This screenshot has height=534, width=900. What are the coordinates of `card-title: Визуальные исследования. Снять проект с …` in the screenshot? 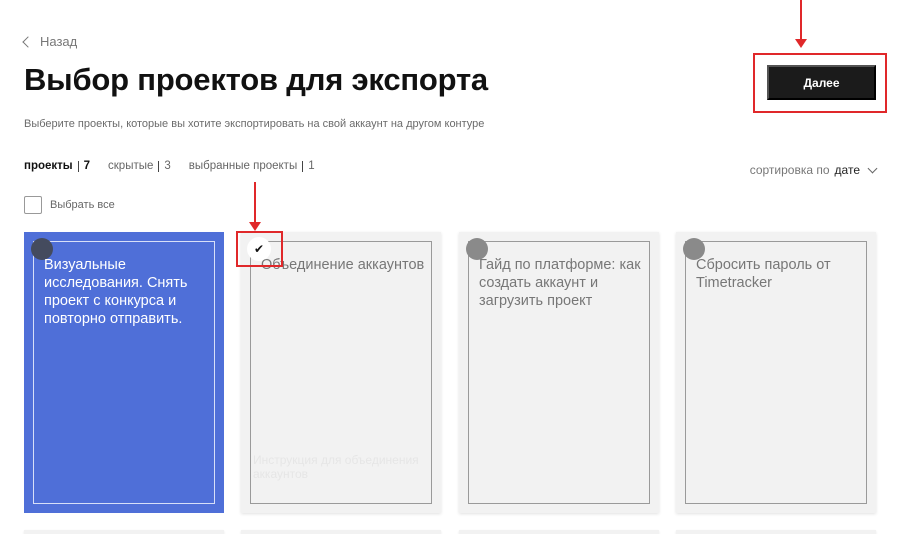 It's located at (116, 292).